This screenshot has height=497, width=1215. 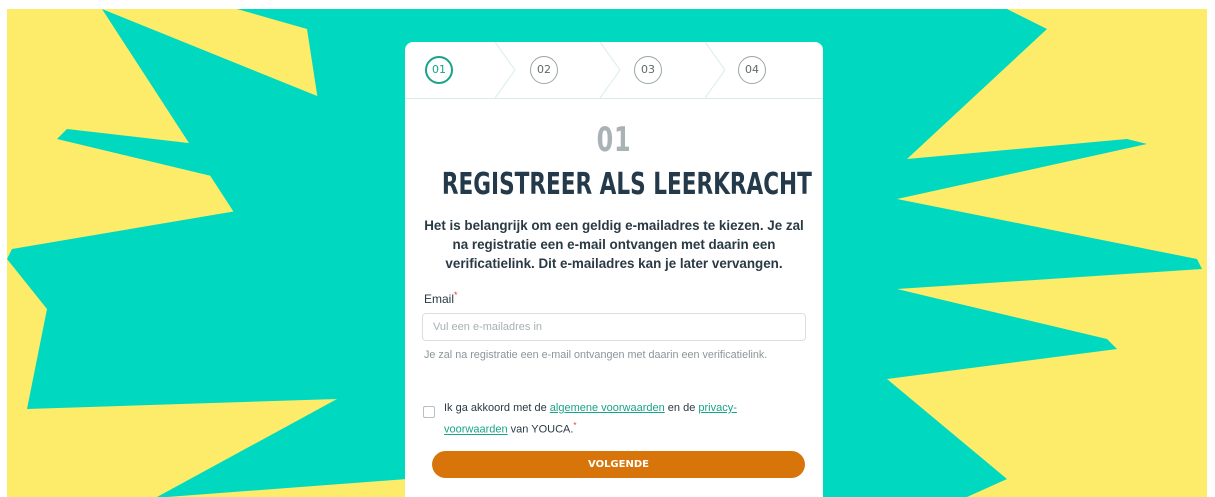 What do you see at coordinates (618, 464) in the screenshot?
I see `next-button: VOLGENDE` at bounding box center [618, 464].